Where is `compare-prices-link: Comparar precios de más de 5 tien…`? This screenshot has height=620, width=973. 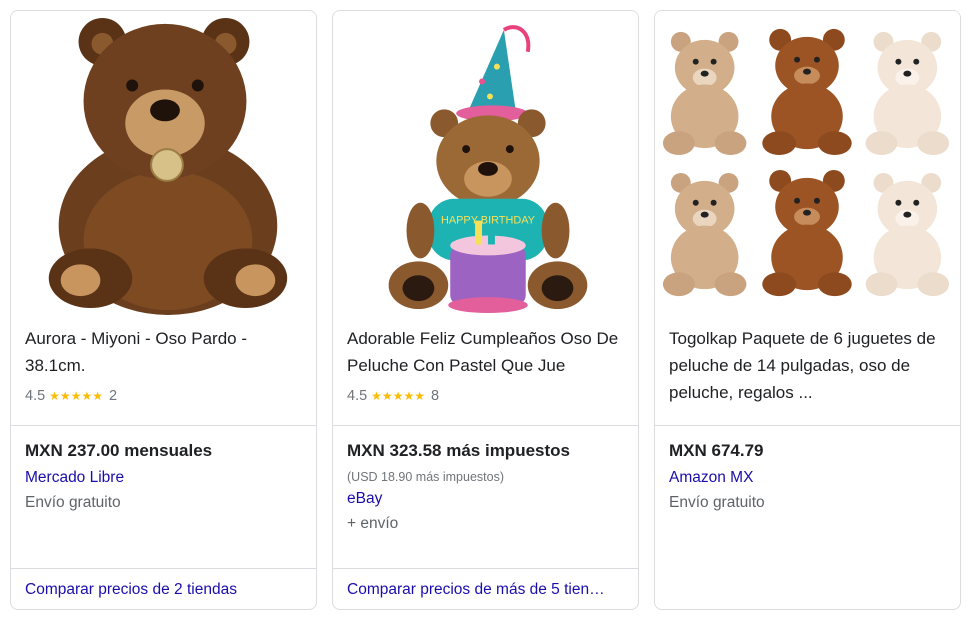
compare-prices-link: Comparar precios de más de 5 tien… is located at coordinates (485, 590).